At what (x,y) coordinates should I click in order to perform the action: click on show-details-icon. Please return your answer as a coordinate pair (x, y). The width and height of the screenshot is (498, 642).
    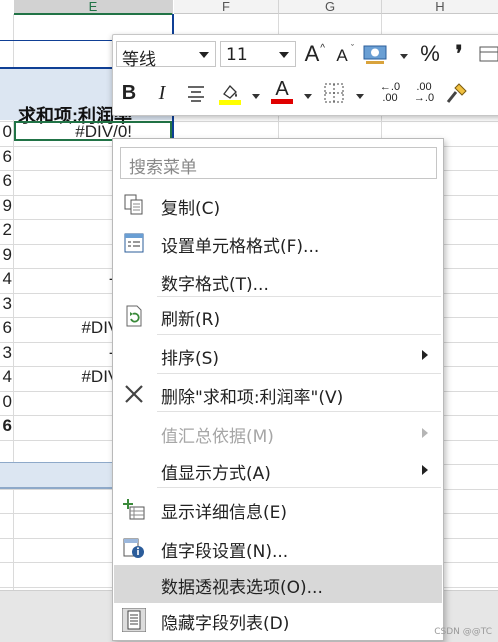
    Looking at the image, I should click on (134, 509).